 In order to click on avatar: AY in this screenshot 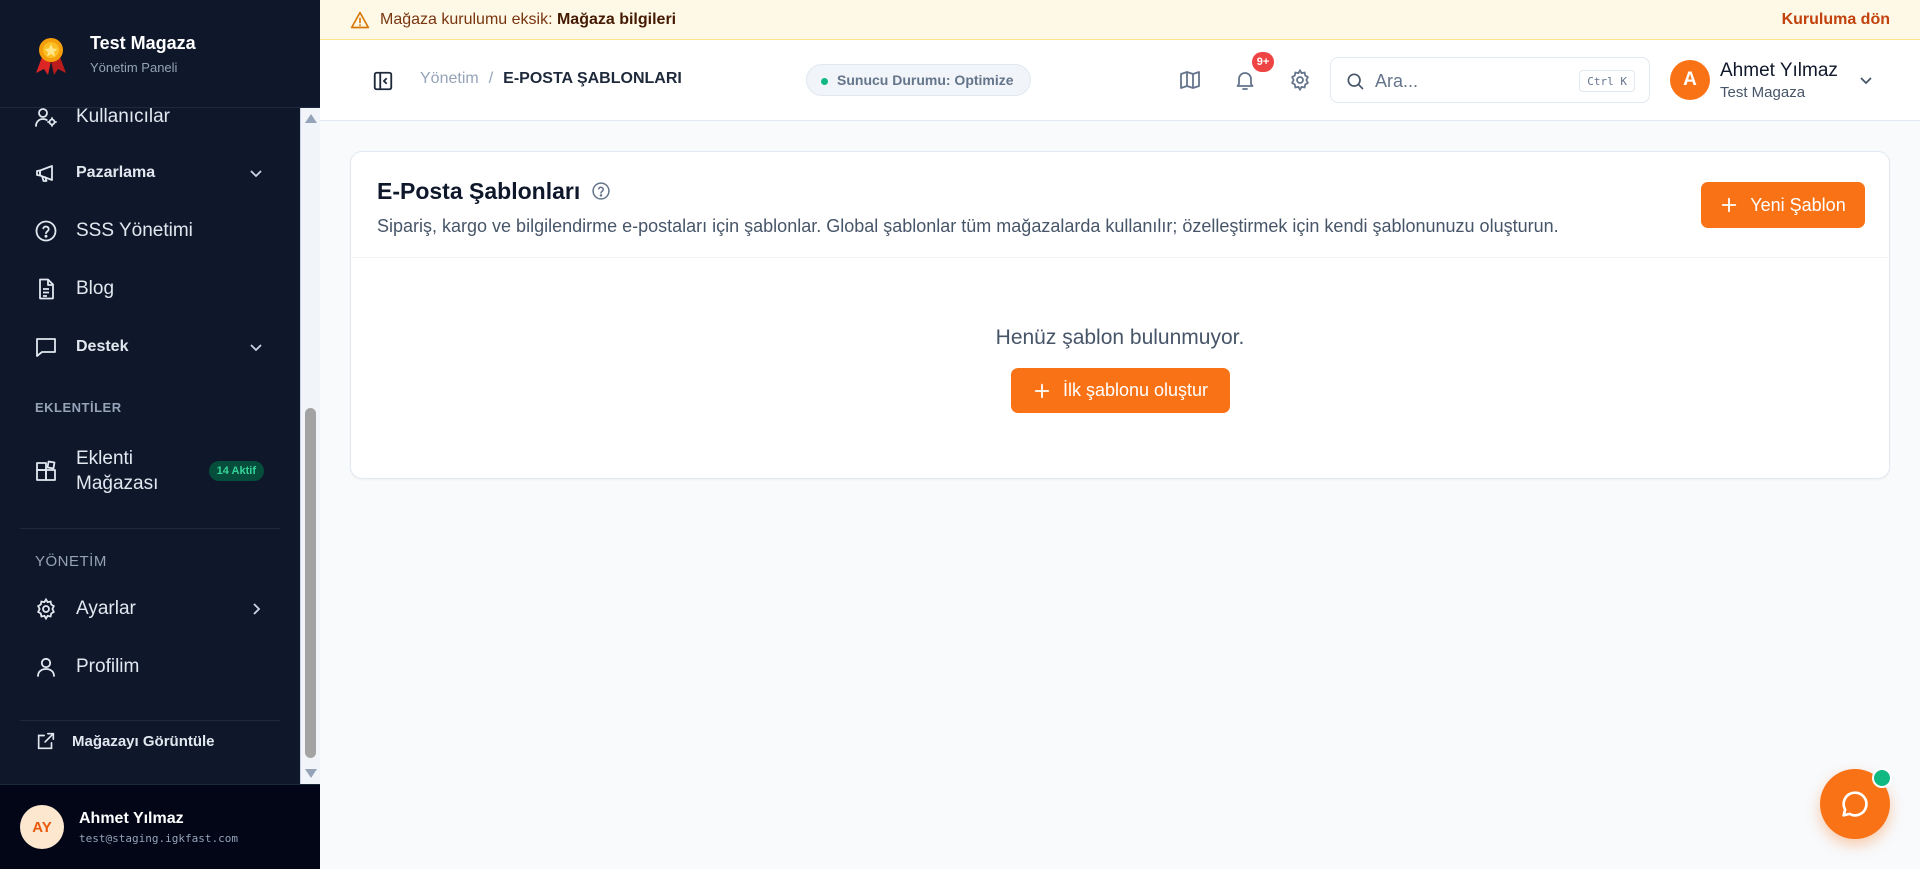, I will do `click(42, 827)`.